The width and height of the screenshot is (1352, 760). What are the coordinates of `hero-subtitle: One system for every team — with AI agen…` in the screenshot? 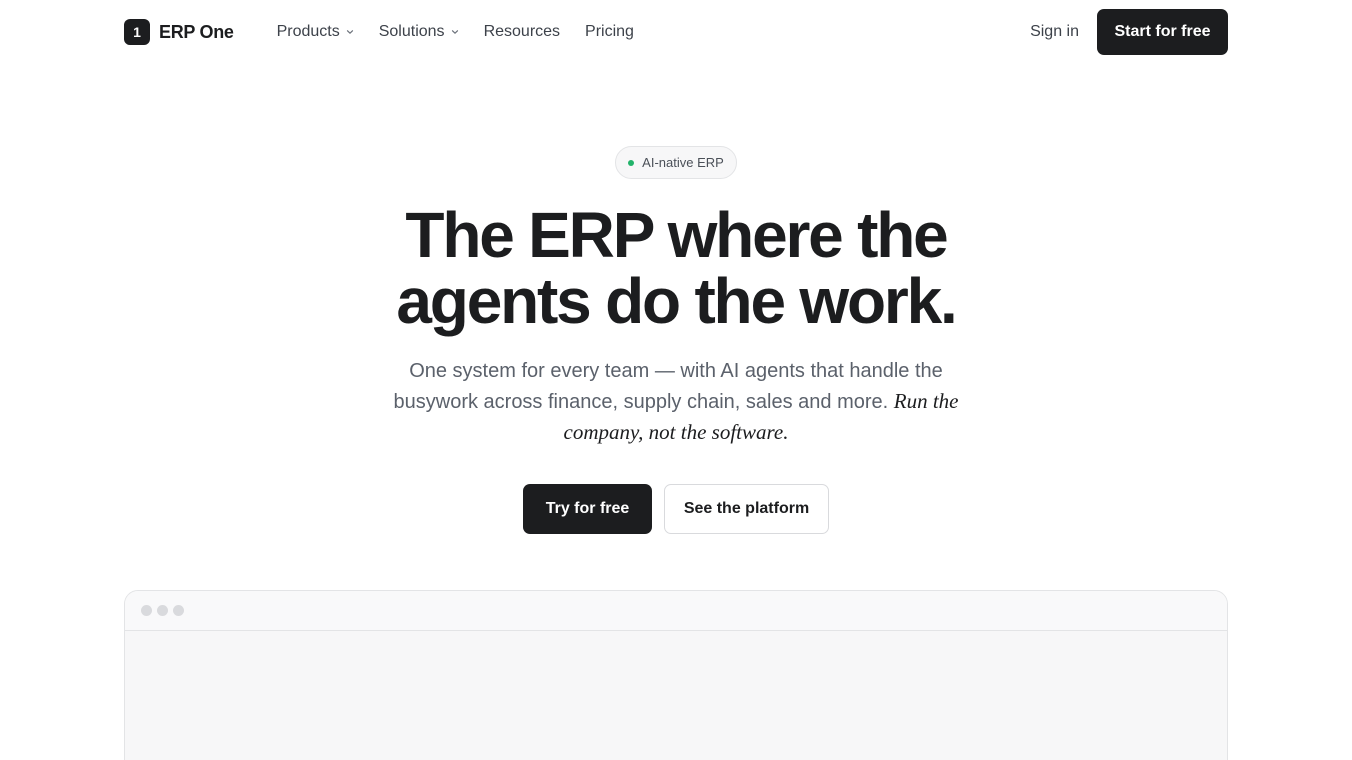 It's located at (676, 402).